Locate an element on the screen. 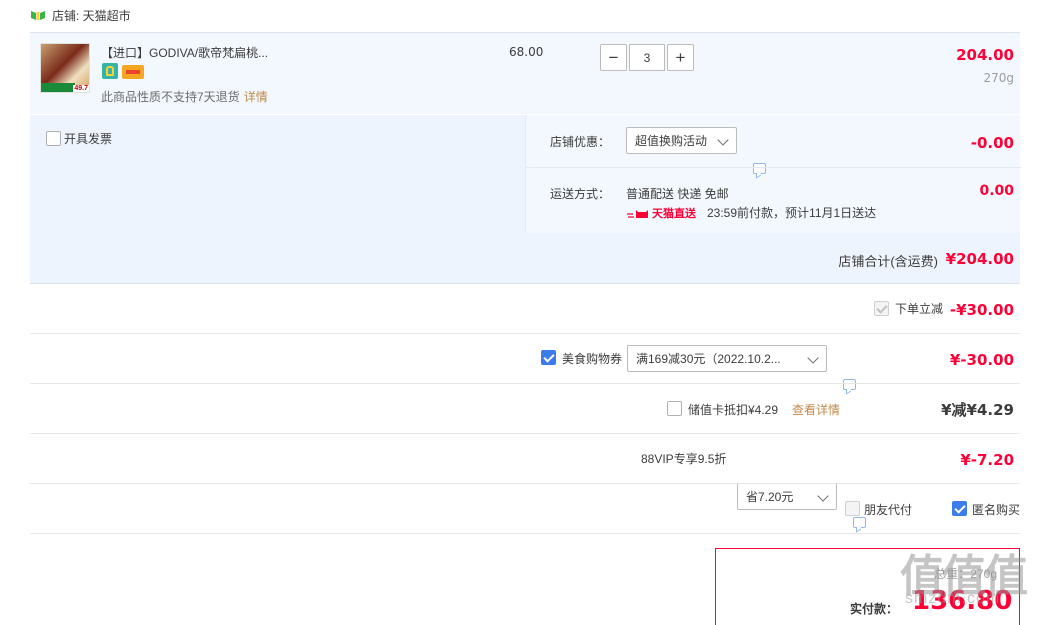 This screenshot has height=625, width=1048. vip-discount-label: 88VIP专享9.5折 is located at coordinates (684, 459).